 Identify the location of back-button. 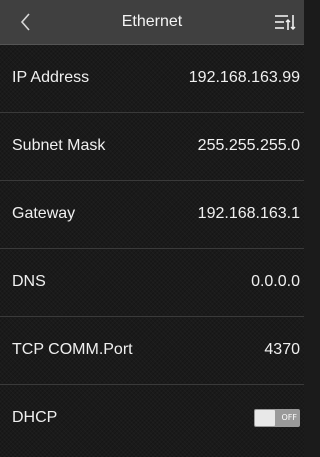
(26, 22).